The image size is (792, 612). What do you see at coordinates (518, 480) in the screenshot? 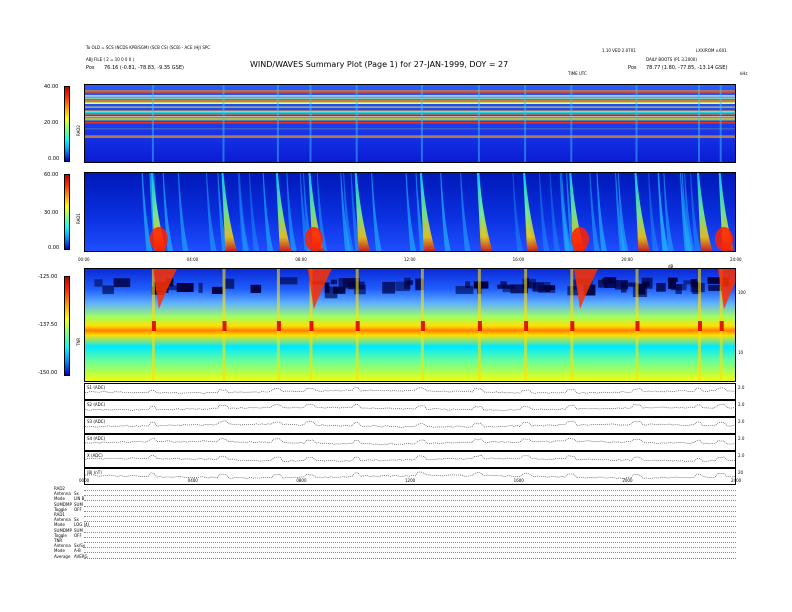
I see `bottom-time-tick: 1600` at bounding box center [518, 480].